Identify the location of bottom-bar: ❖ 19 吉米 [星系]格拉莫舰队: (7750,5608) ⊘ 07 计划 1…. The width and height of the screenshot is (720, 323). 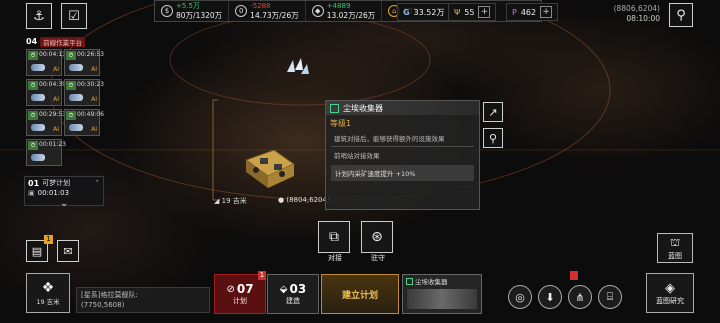
(360, 293).